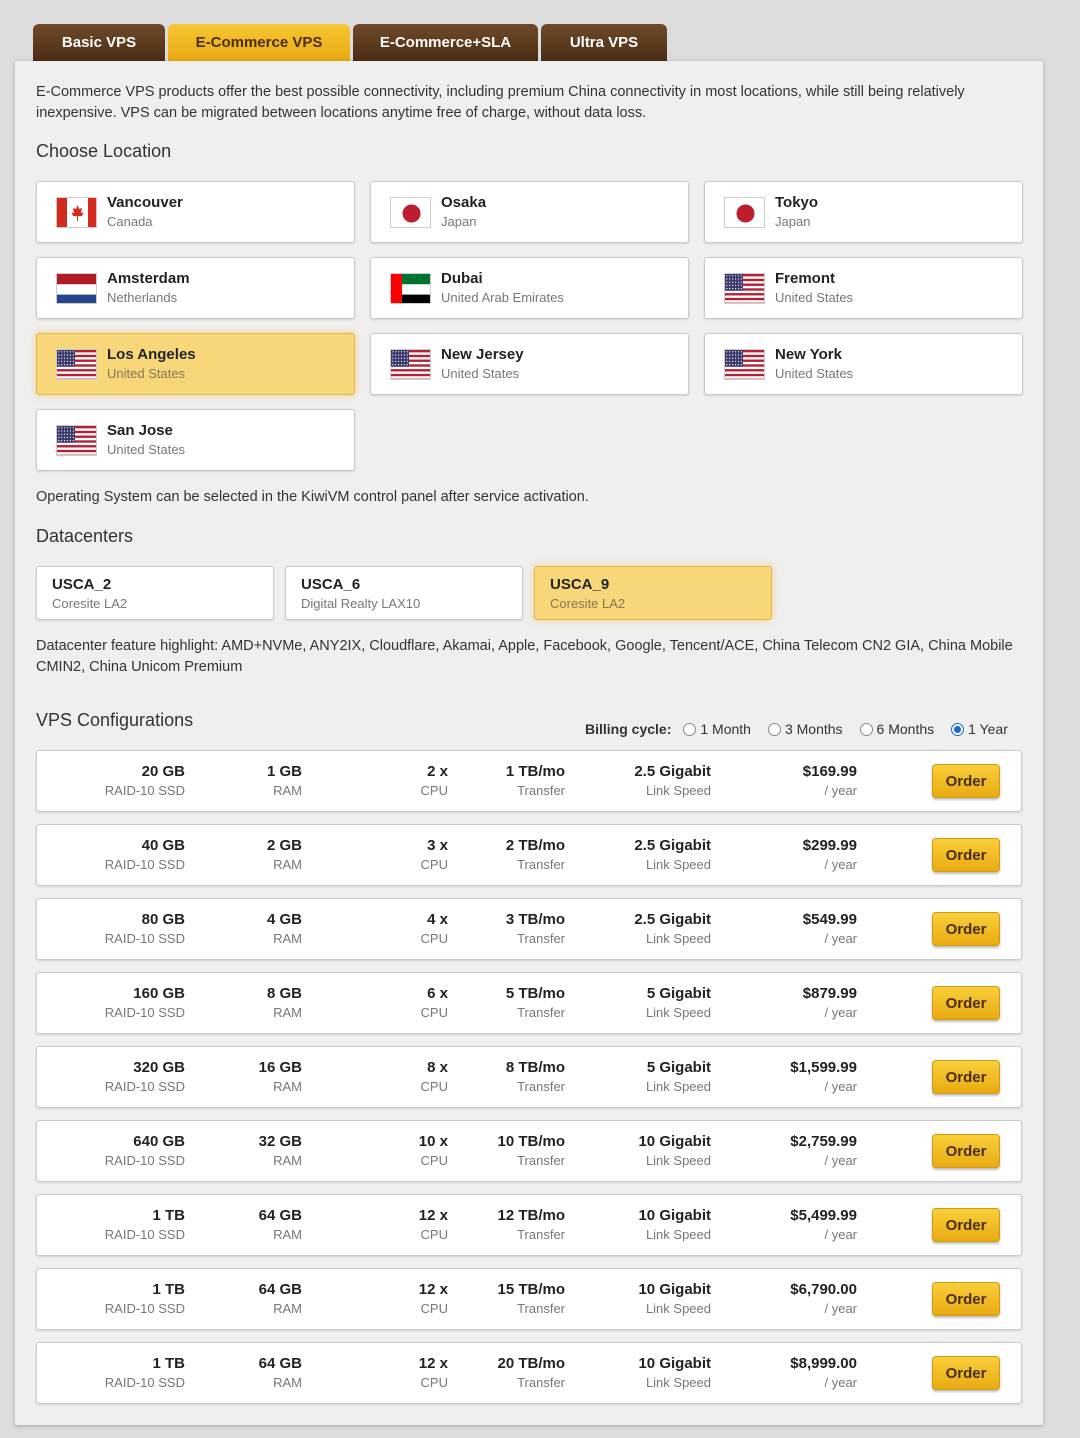 Image resolution: width=1080 pixels, height=1438 pixels. What do you see at coordinates (76, 364) in the screenshot?
I see `us-flag-icon` at bounding box center [76, 364].